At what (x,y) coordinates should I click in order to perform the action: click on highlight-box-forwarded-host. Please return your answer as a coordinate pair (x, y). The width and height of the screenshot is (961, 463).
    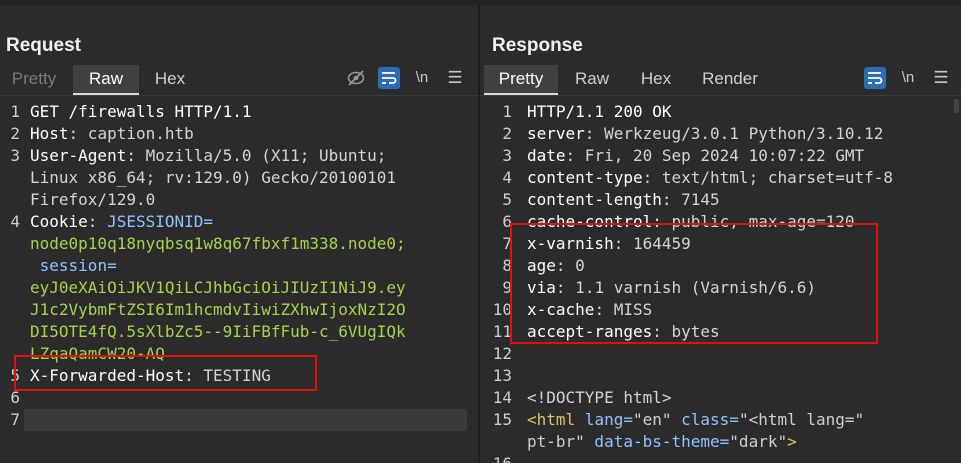
    Looking at the image, I should click on (165, 373).